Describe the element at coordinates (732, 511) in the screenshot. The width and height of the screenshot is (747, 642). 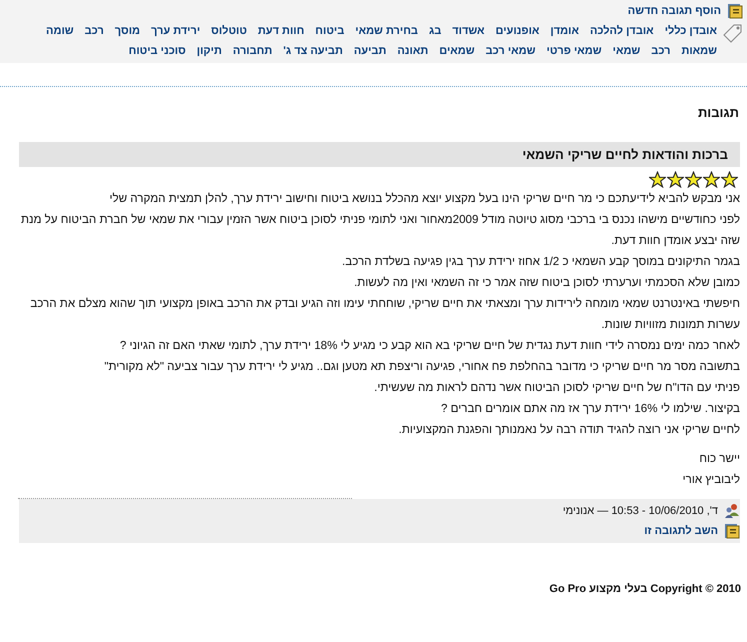
I see `users-icon` at that location.